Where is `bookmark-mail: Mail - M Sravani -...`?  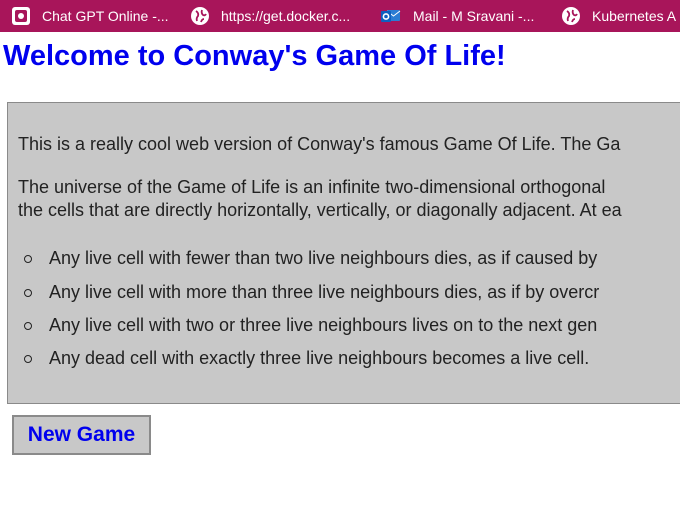
bookmark-mail: Mail - M Sravani -... is located at coordinates (457, 16).